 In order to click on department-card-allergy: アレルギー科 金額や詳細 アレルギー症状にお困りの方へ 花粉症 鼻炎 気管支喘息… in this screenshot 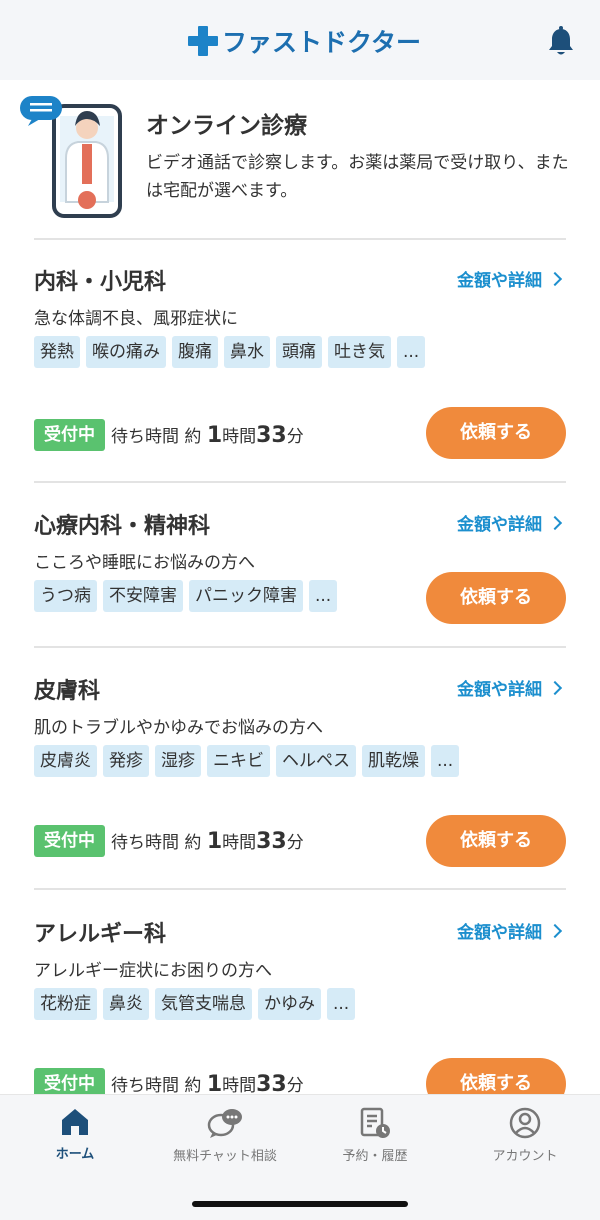, I will do `click(300, 1005)`.